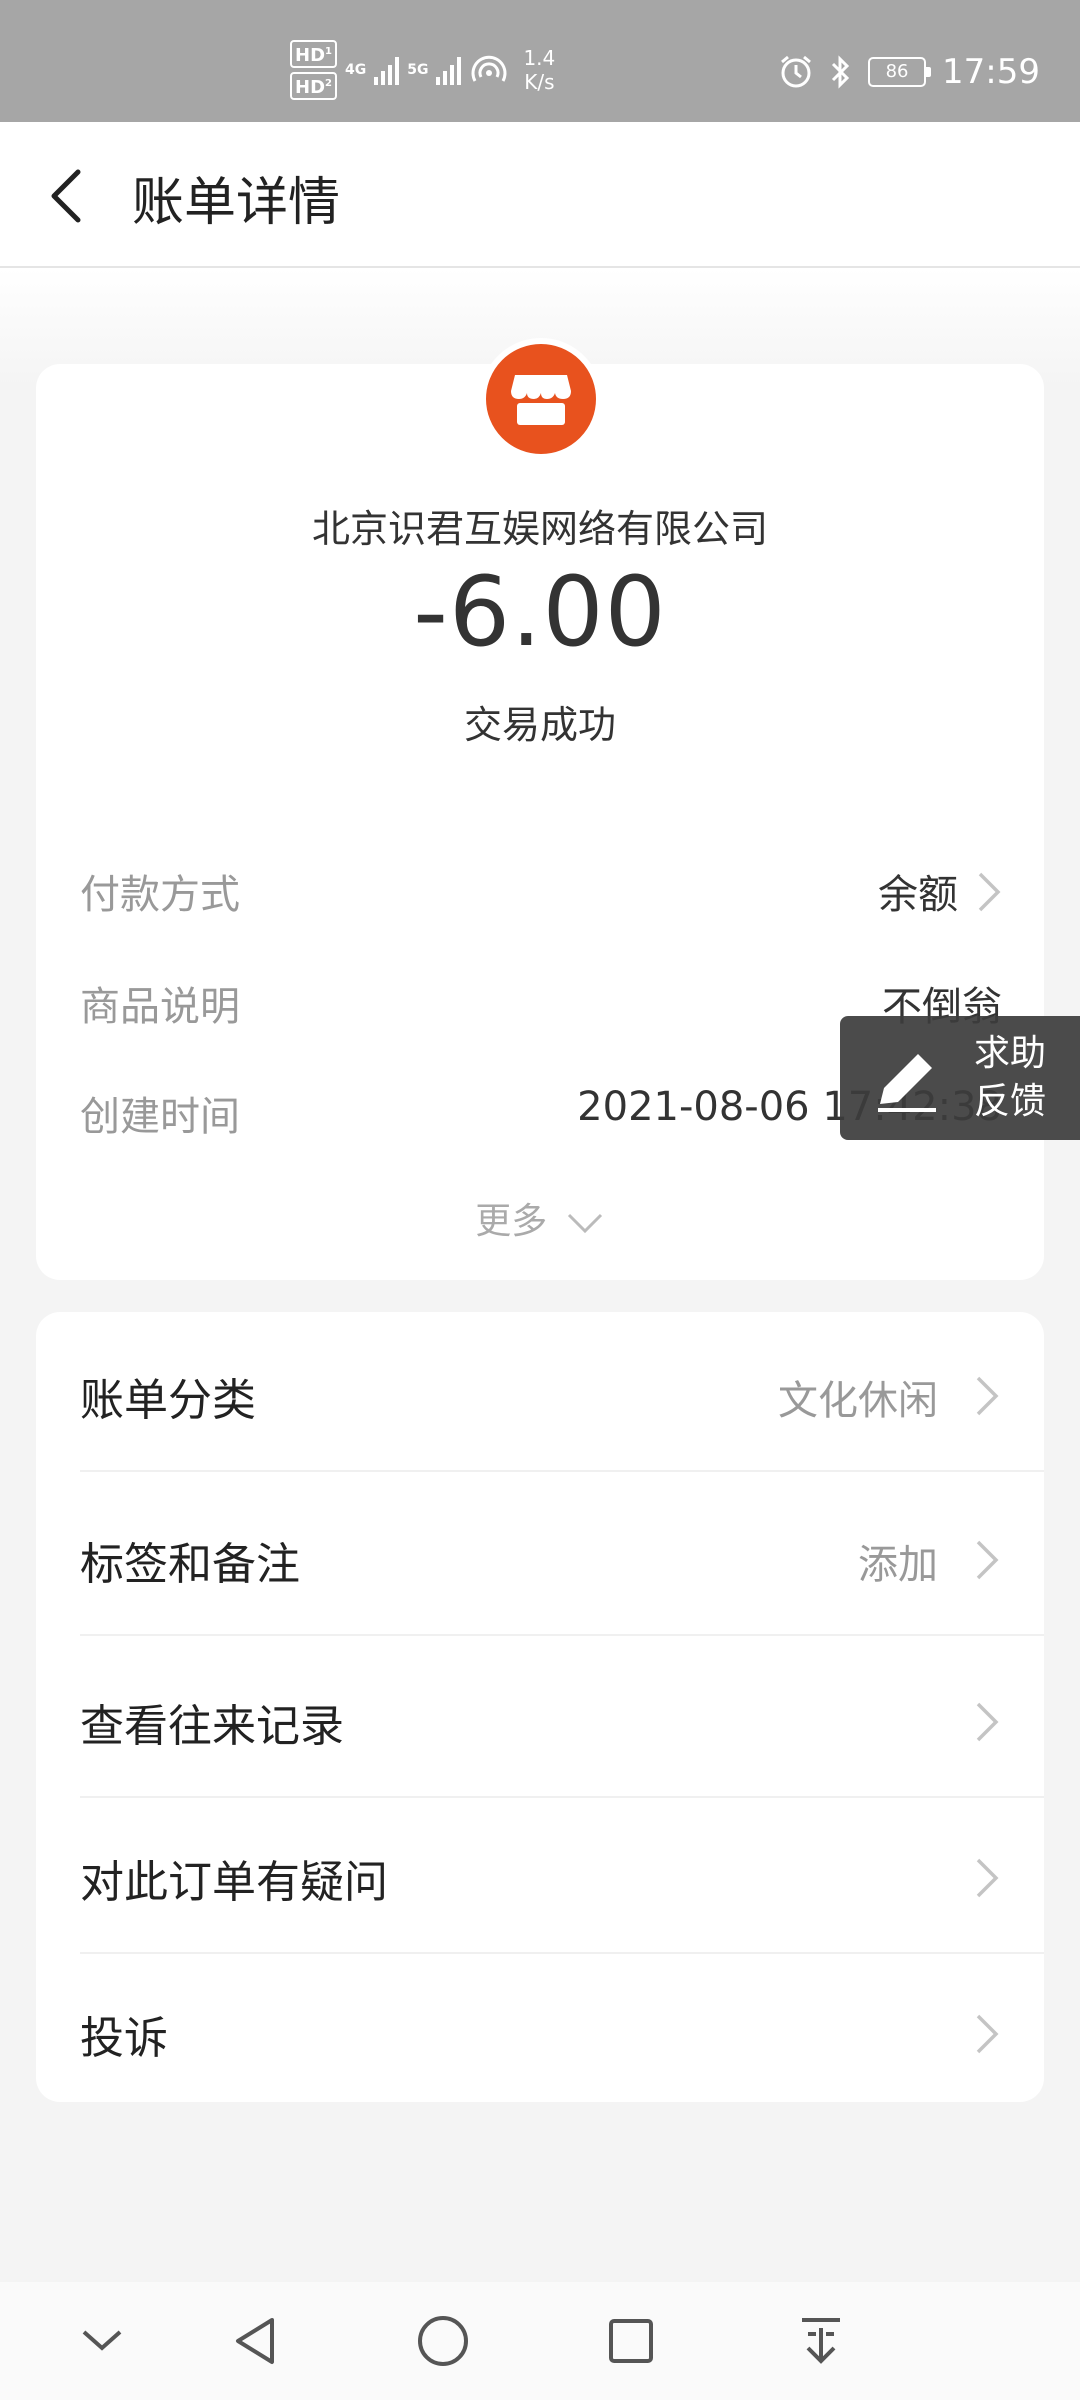 The height and width of the screenshot is (2400, 1080). Describe the element at coordinates (1010, 1101) in the screenshot. I see `feedback-line2: 反馈` at that location.